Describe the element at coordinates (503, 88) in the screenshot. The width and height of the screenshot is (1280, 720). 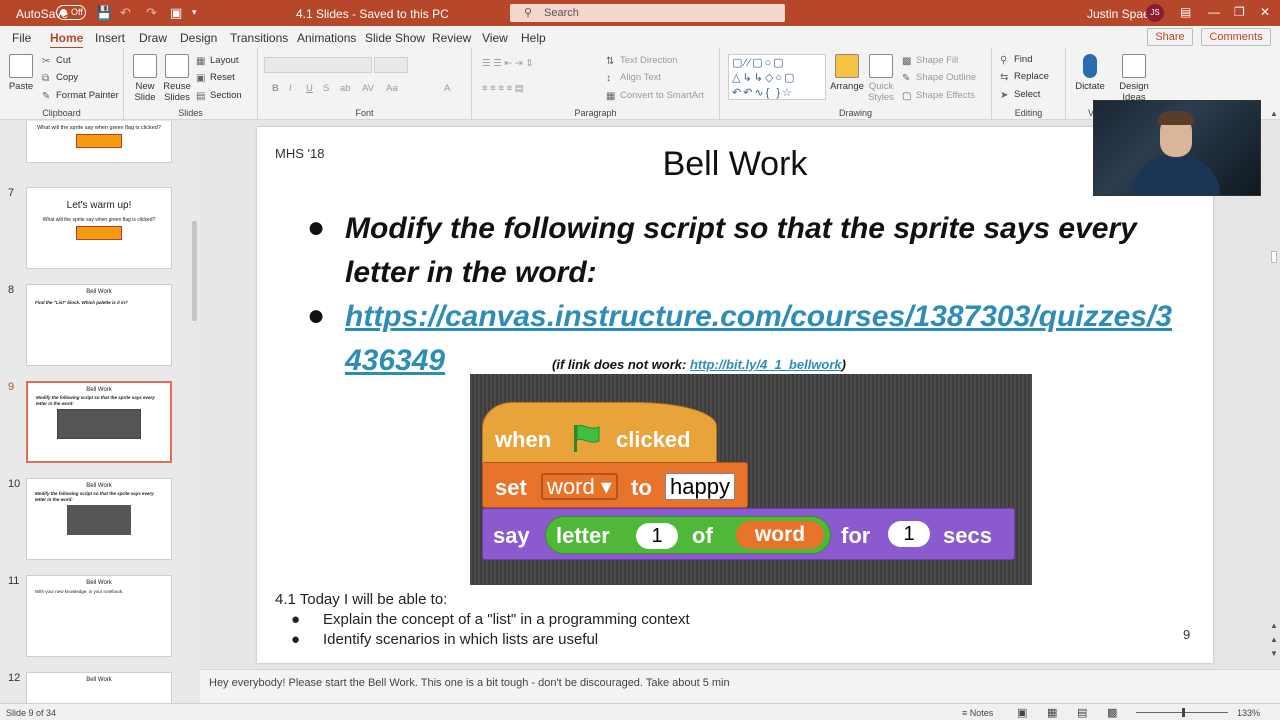
I see `align-icons: ≡ ≡ ≡ ≡ ▤` at that location.